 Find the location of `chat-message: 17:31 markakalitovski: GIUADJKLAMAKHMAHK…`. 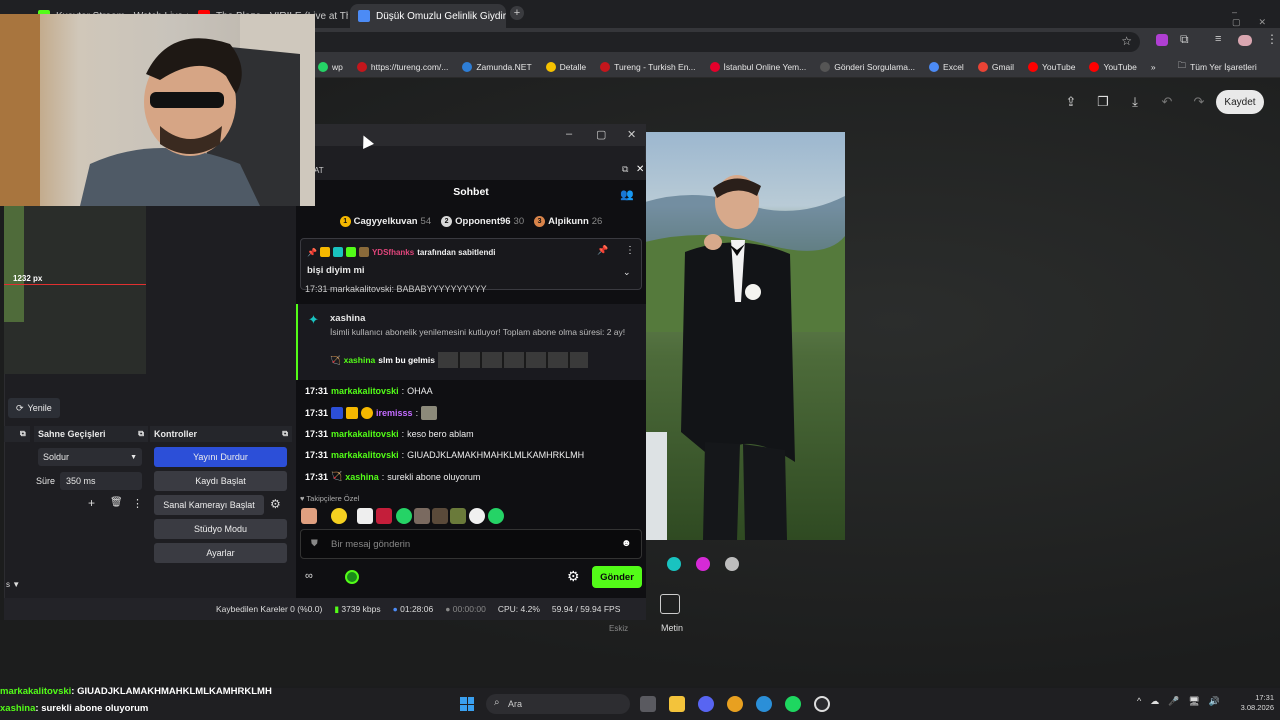

chat-message: 17:31 markakalitovski: GIUADJKLAMAKHMAHK… is located at coordinates (444, 455).